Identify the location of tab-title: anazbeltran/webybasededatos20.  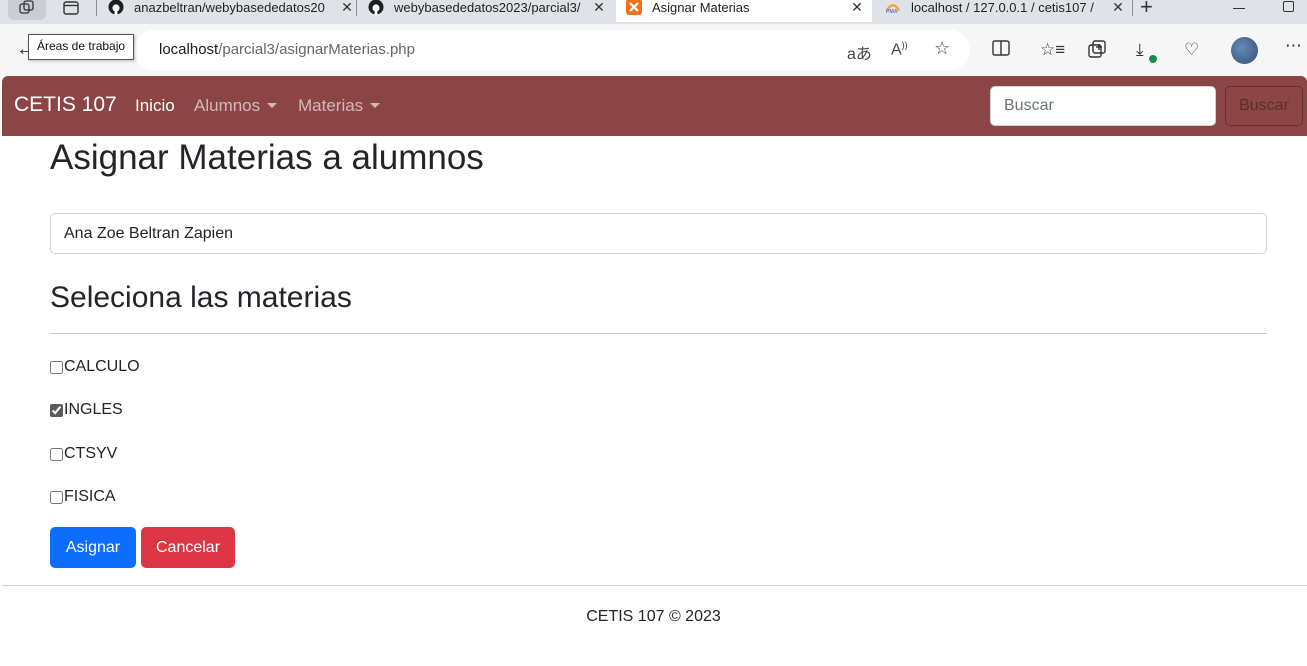
(229, 7).